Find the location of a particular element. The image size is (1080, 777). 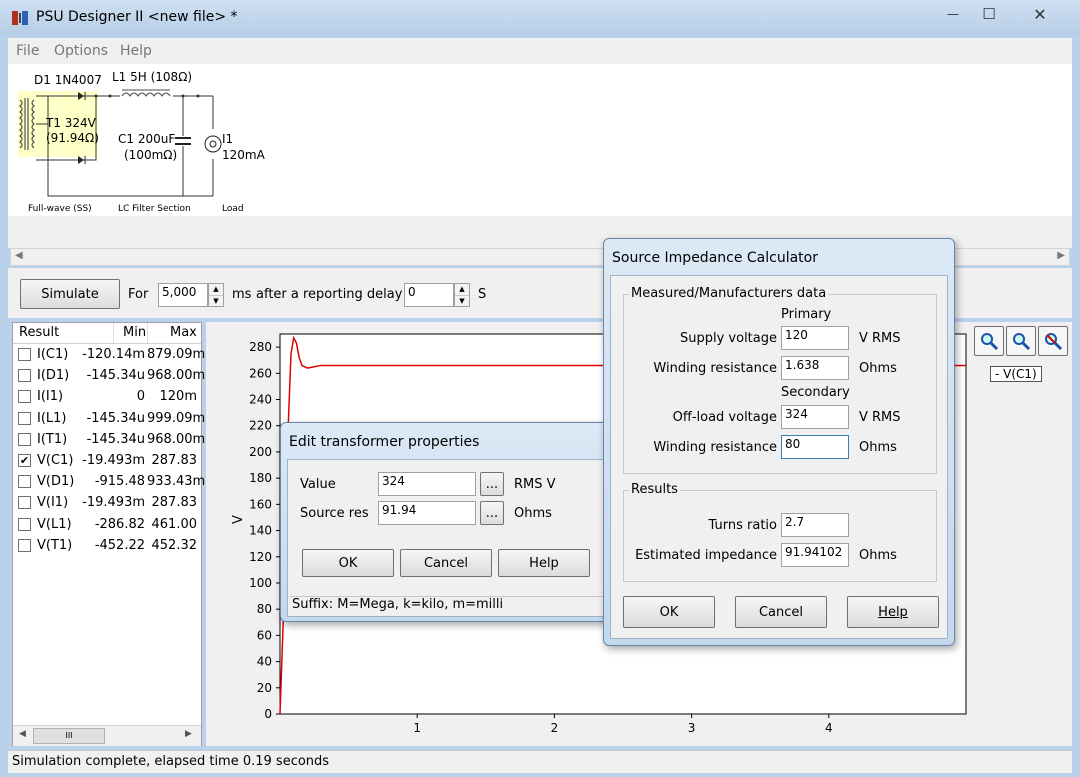

transformer-dialog-title: Edit transformer properties is located at coordinates (384, 442).